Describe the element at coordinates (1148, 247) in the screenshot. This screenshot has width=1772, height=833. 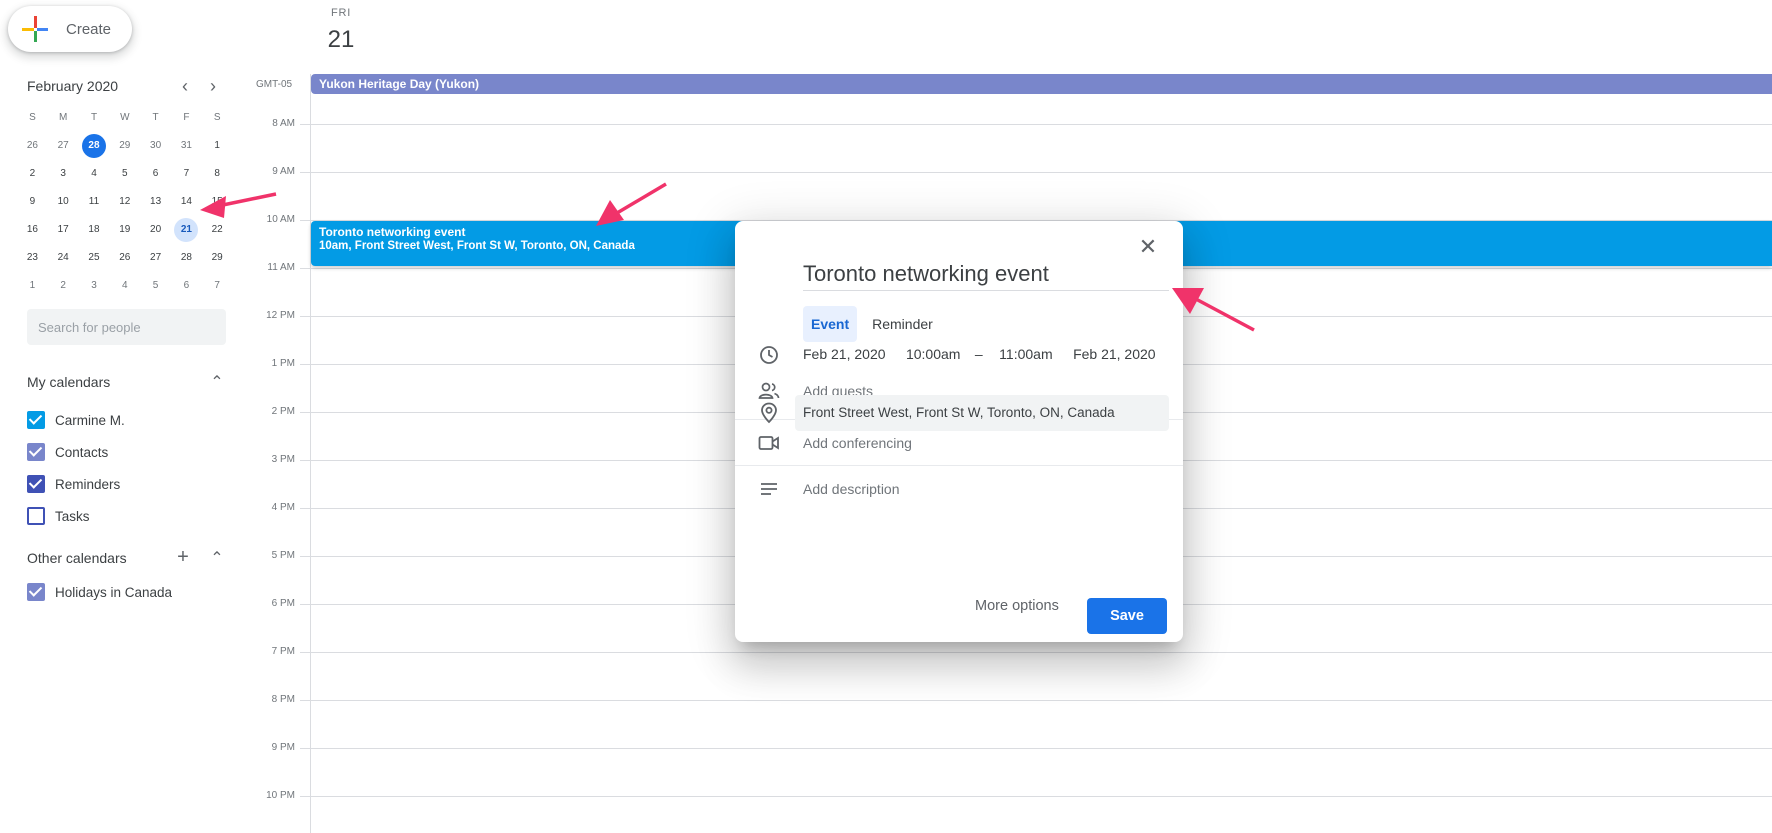
I see `close-icon: ✕` at that location.